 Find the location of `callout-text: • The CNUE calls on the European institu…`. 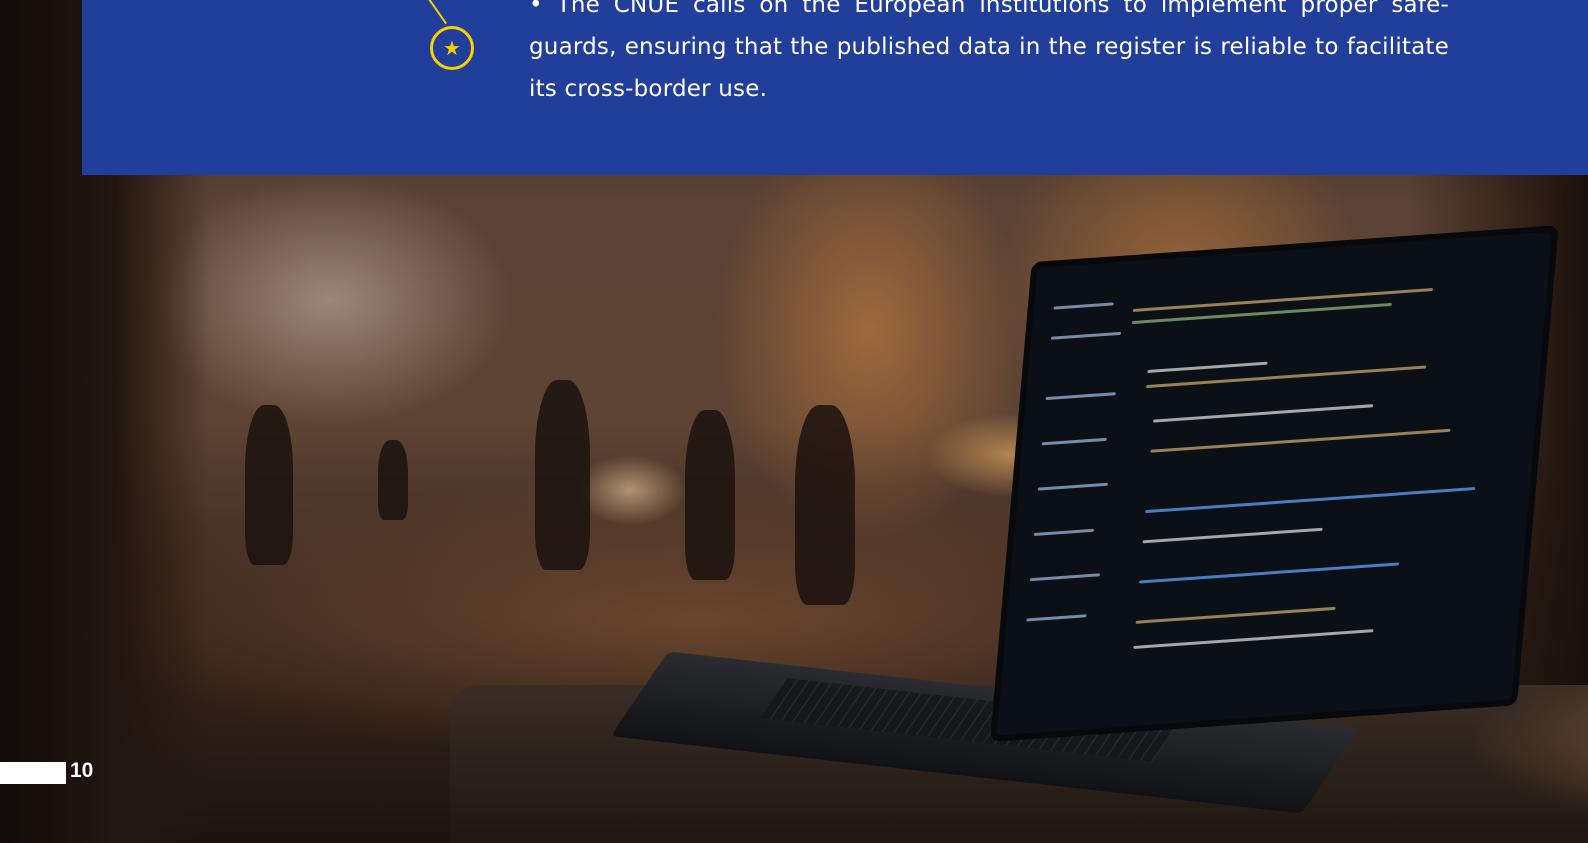

callout-text: • The CNUE calls on the European institu… is located at coordinates (989, 51).